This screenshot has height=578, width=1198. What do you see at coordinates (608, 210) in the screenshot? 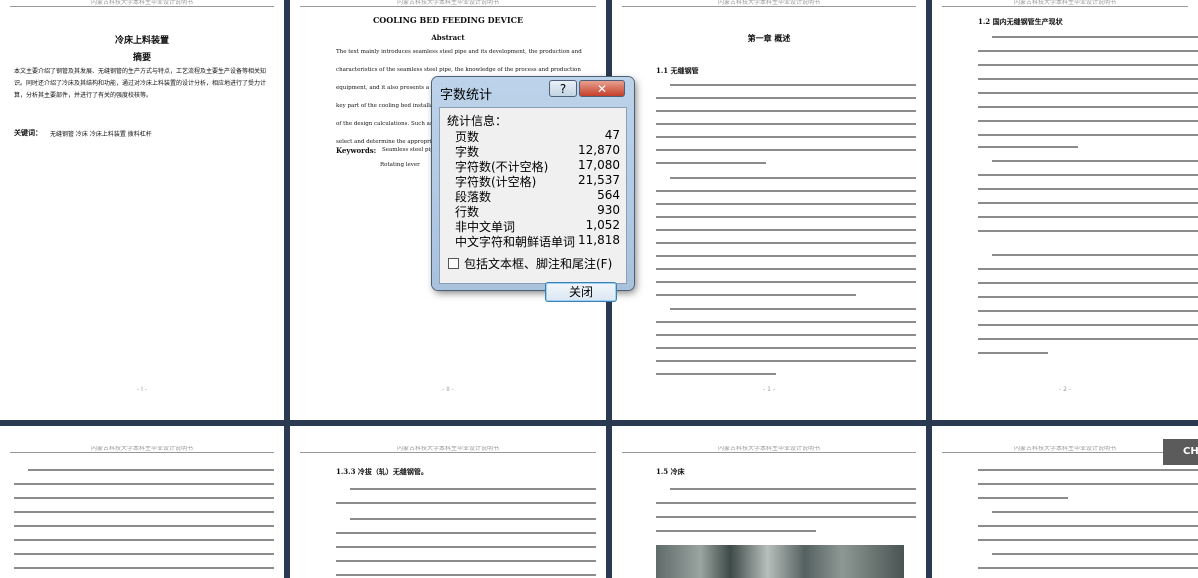
I see `stat-lines-value: 930` at bounding box center [608, 210].